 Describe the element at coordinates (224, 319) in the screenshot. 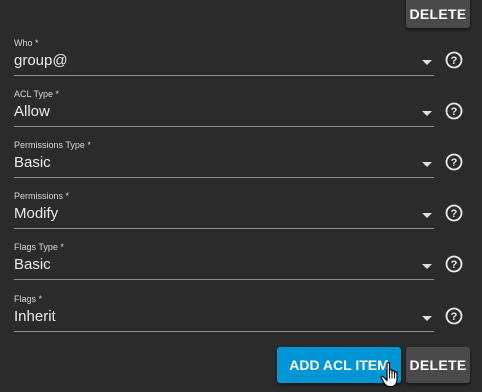

I see `flags-select: Inherit` at that location.